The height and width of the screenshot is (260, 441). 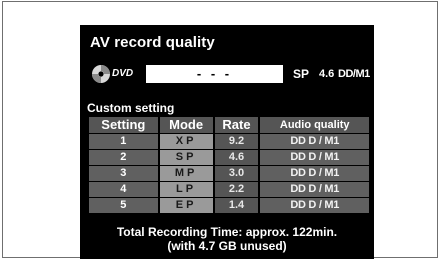 What do you see at coordinates (186, 141) in the screenshot?
I see `mode-cell: XP` at bounding box center [186, 141].